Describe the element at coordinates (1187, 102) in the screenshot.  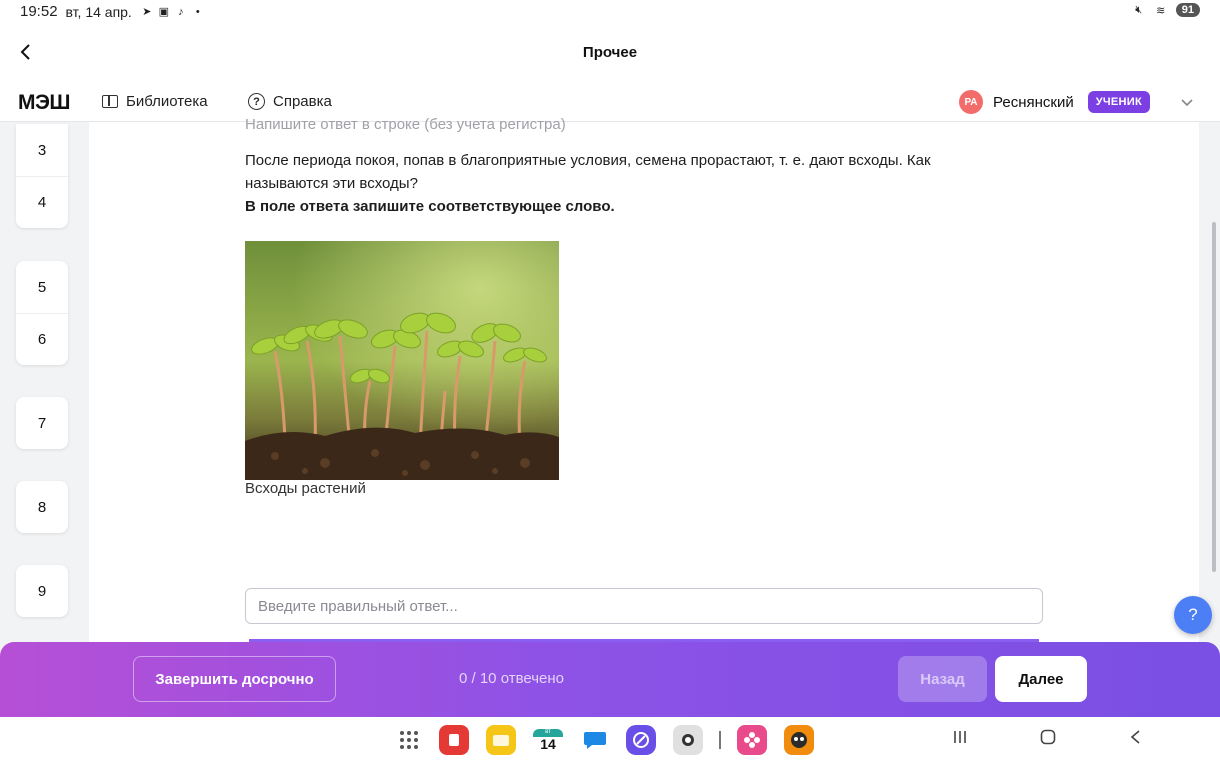
I see `chevron-down-icon` at that location.